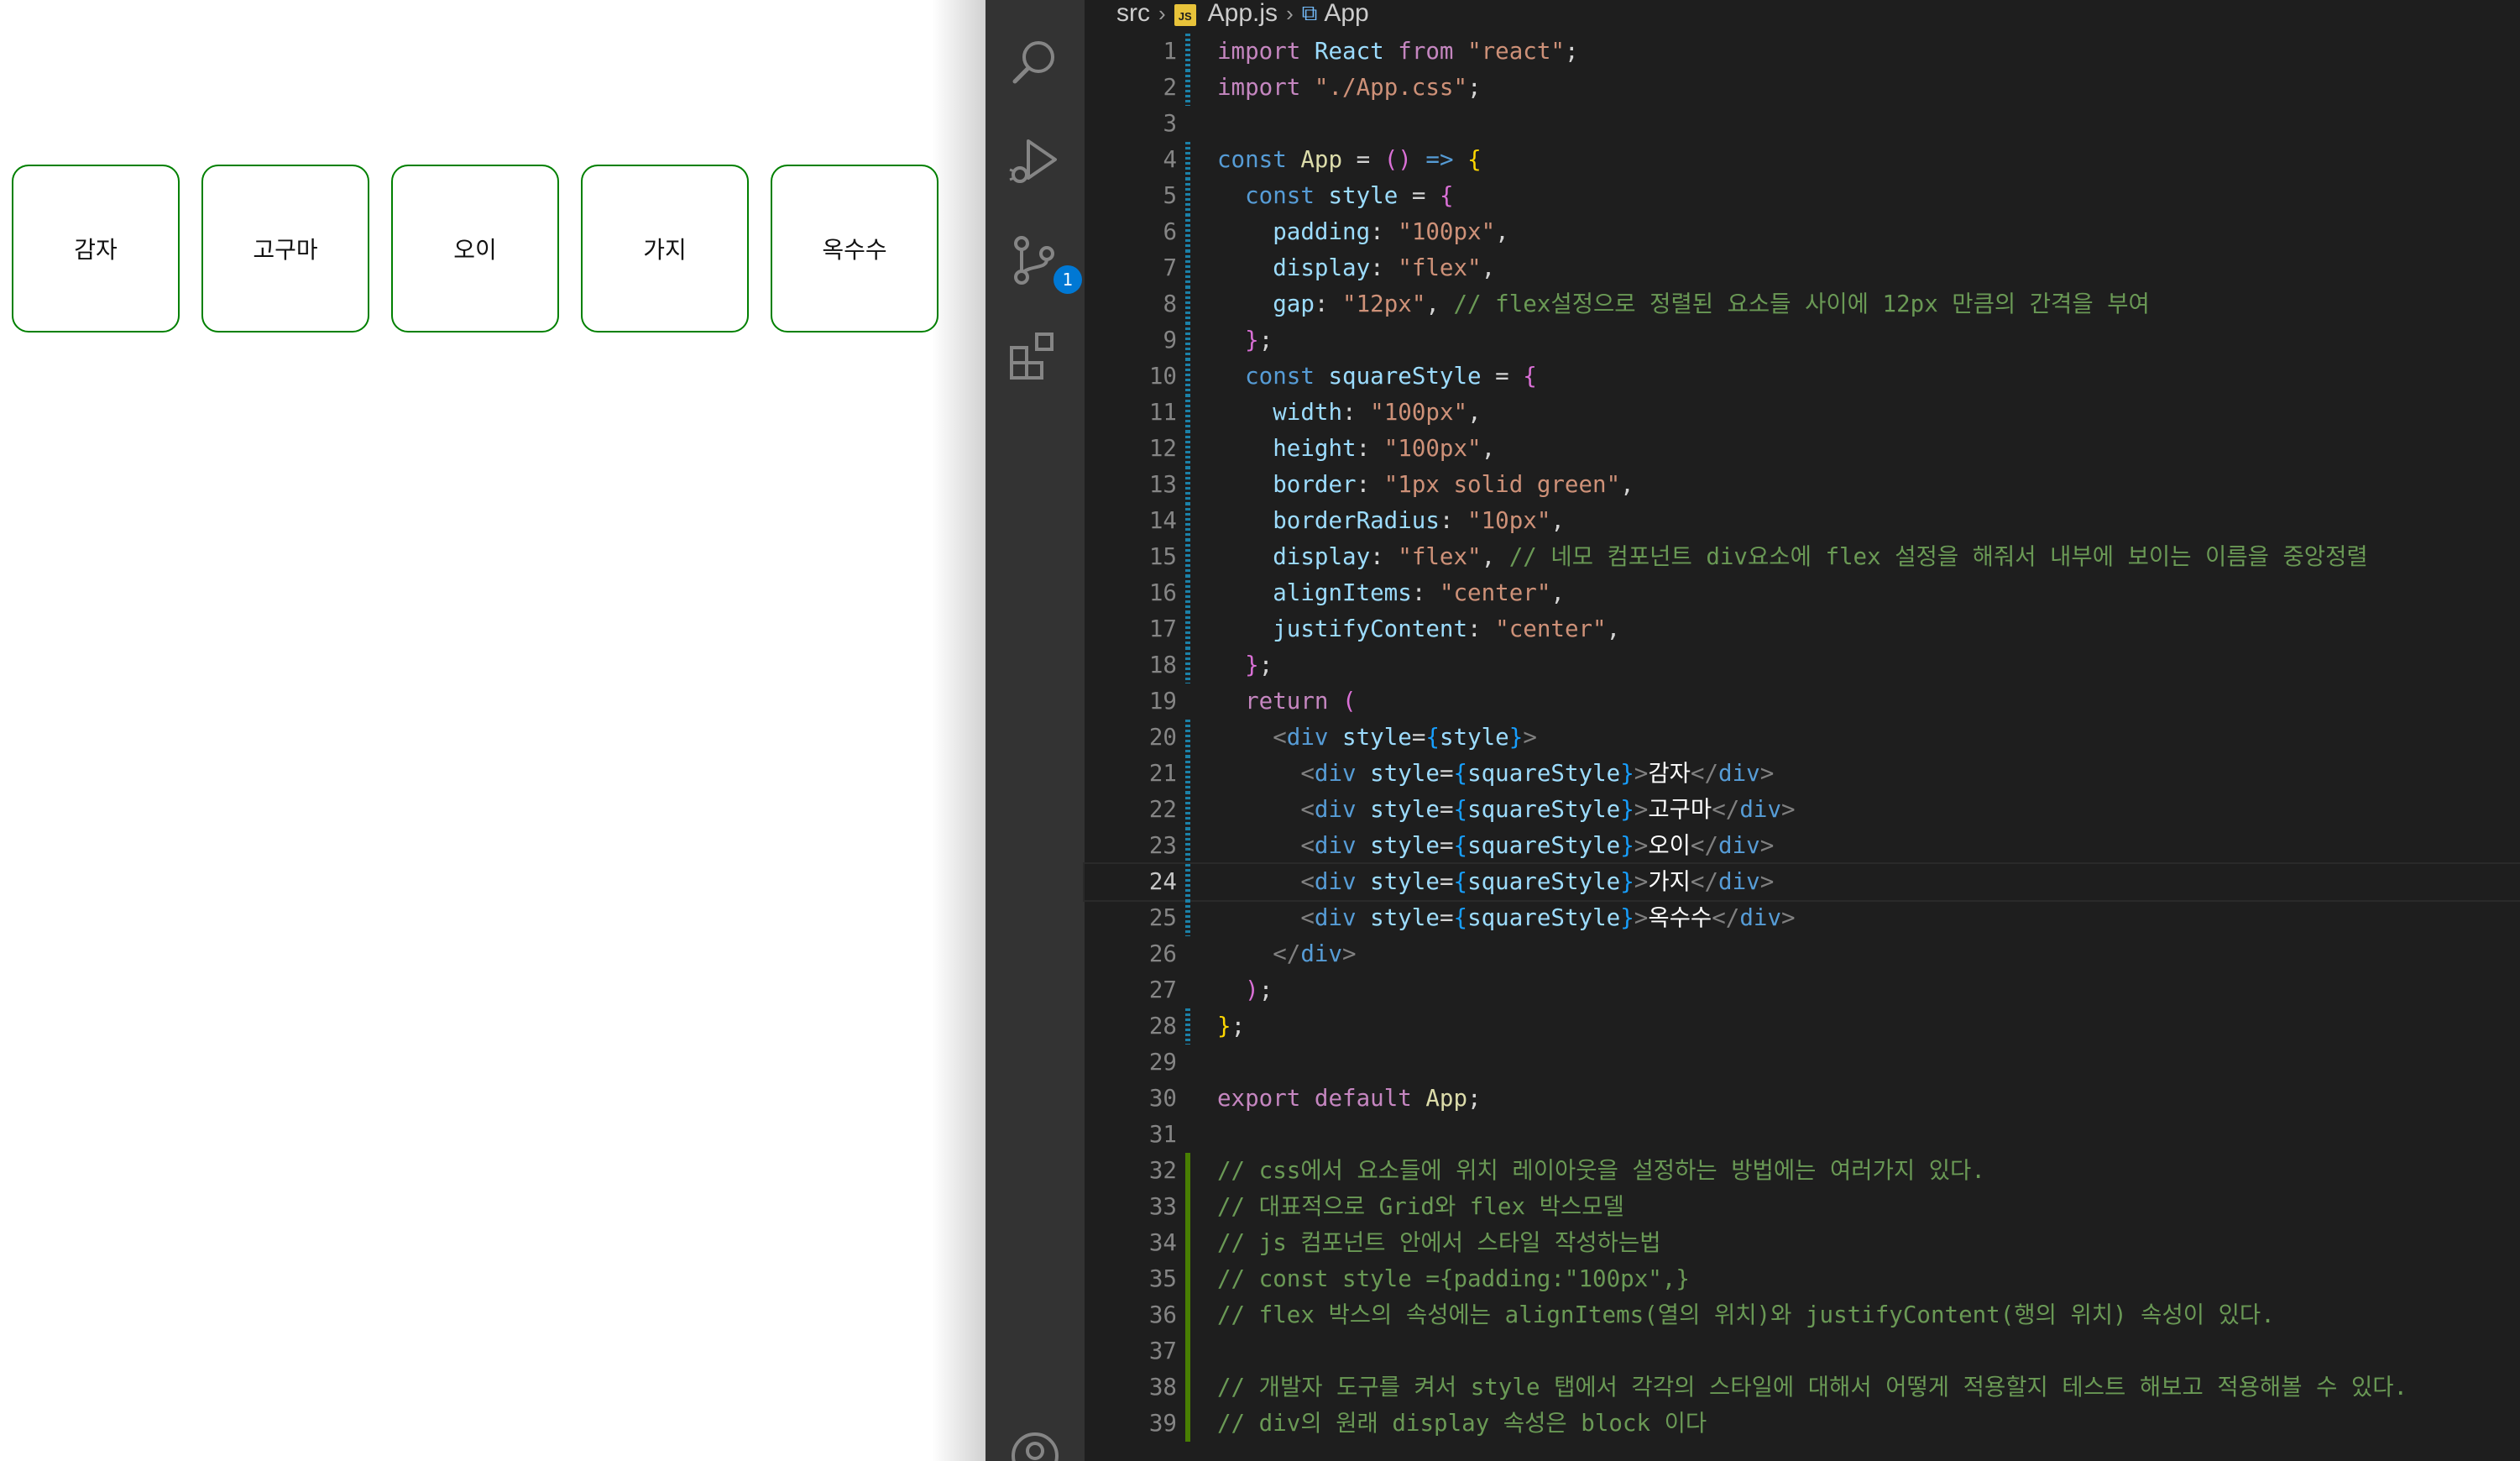 The width and height of the screenshot is (2520, 1461). Describe the element at coordinates (1802, 810) in the screenshot. I see `code-line: 22 <div style={squareStyle}>고구마</div>` at that location.